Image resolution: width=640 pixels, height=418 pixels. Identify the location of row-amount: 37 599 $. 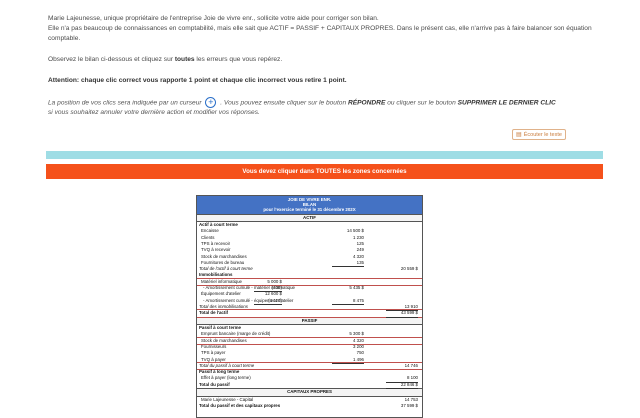
(409, 405).